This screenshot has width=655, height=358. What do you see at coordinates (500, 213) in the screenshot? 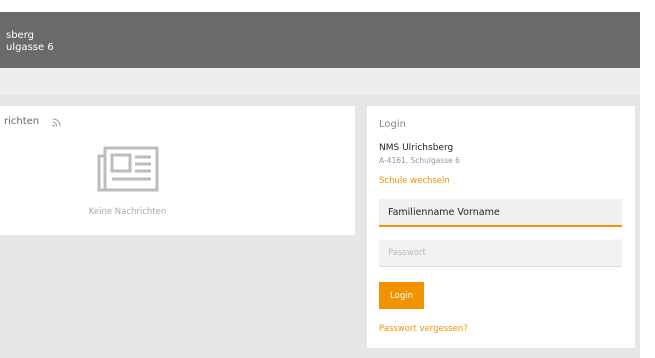
I see `username-field` at bounding box center [500, 213].